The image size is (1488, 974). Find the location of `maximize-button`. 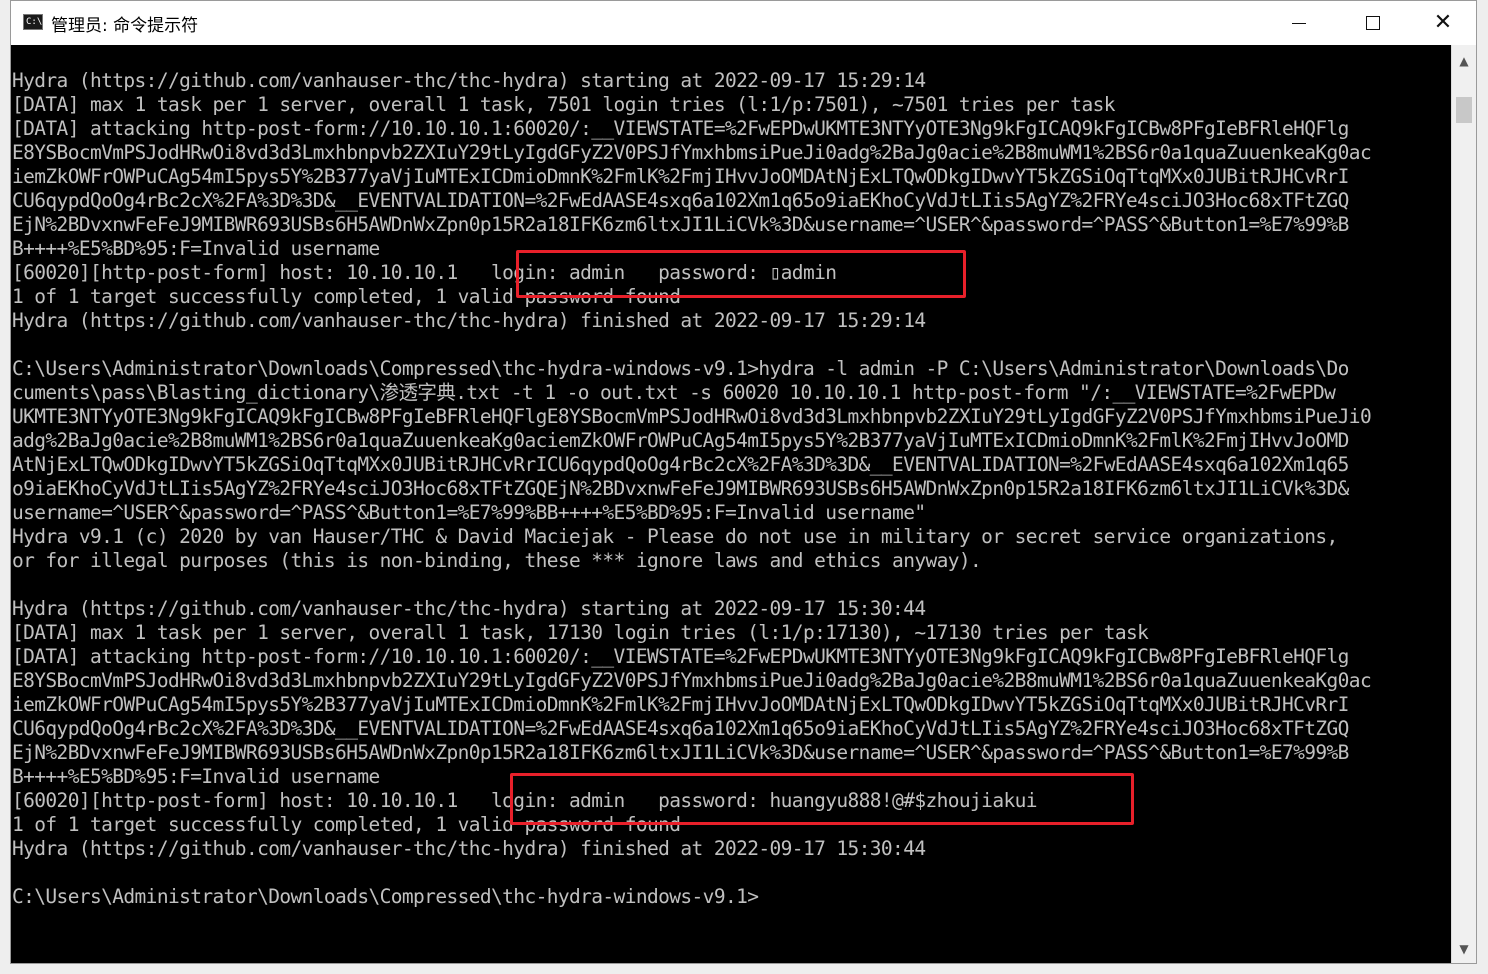

maximize-button is located at coordinates (1373, 23).